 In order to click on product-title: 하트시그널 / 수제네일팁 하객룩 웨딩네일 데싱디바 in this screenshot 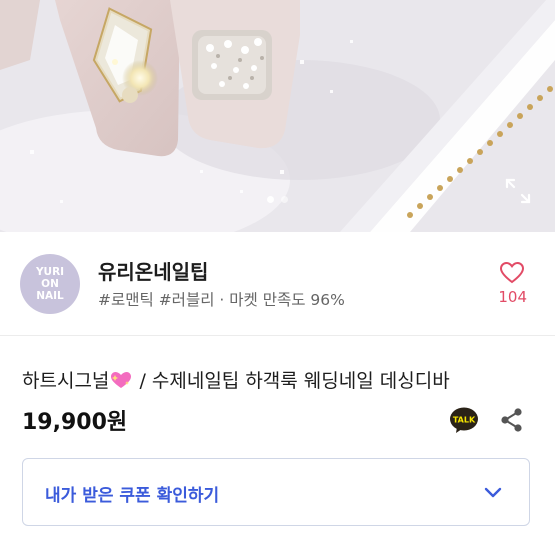, I will do `click(236, 379)`.